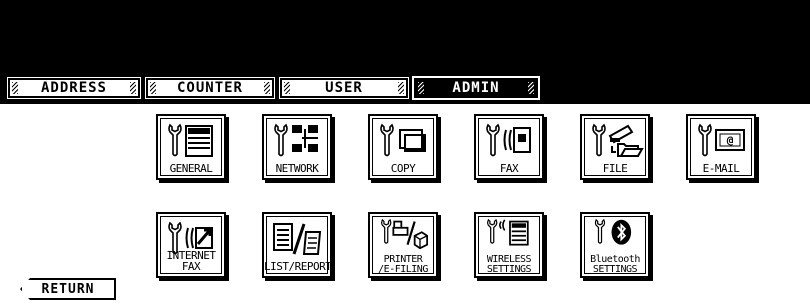 Image resolution: width=810 pixels, height=308 pixels. What do you see at coordinates (721, 168) in the screenshot?
I see `tile-label: E-MAIL` at bounding box center [721, 168].